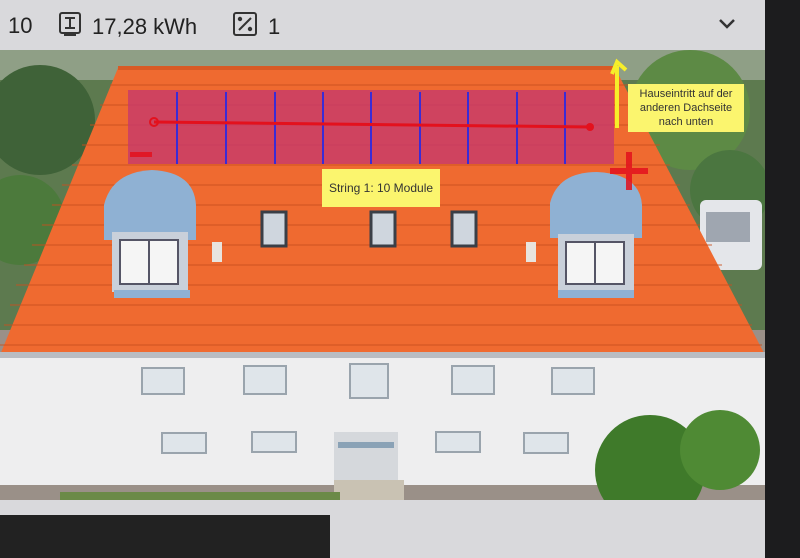 This screenshot has width=800, height=558. Describe the element at coordinates (245, 27) in the screenshot. I see `percentage-icon` at that location.